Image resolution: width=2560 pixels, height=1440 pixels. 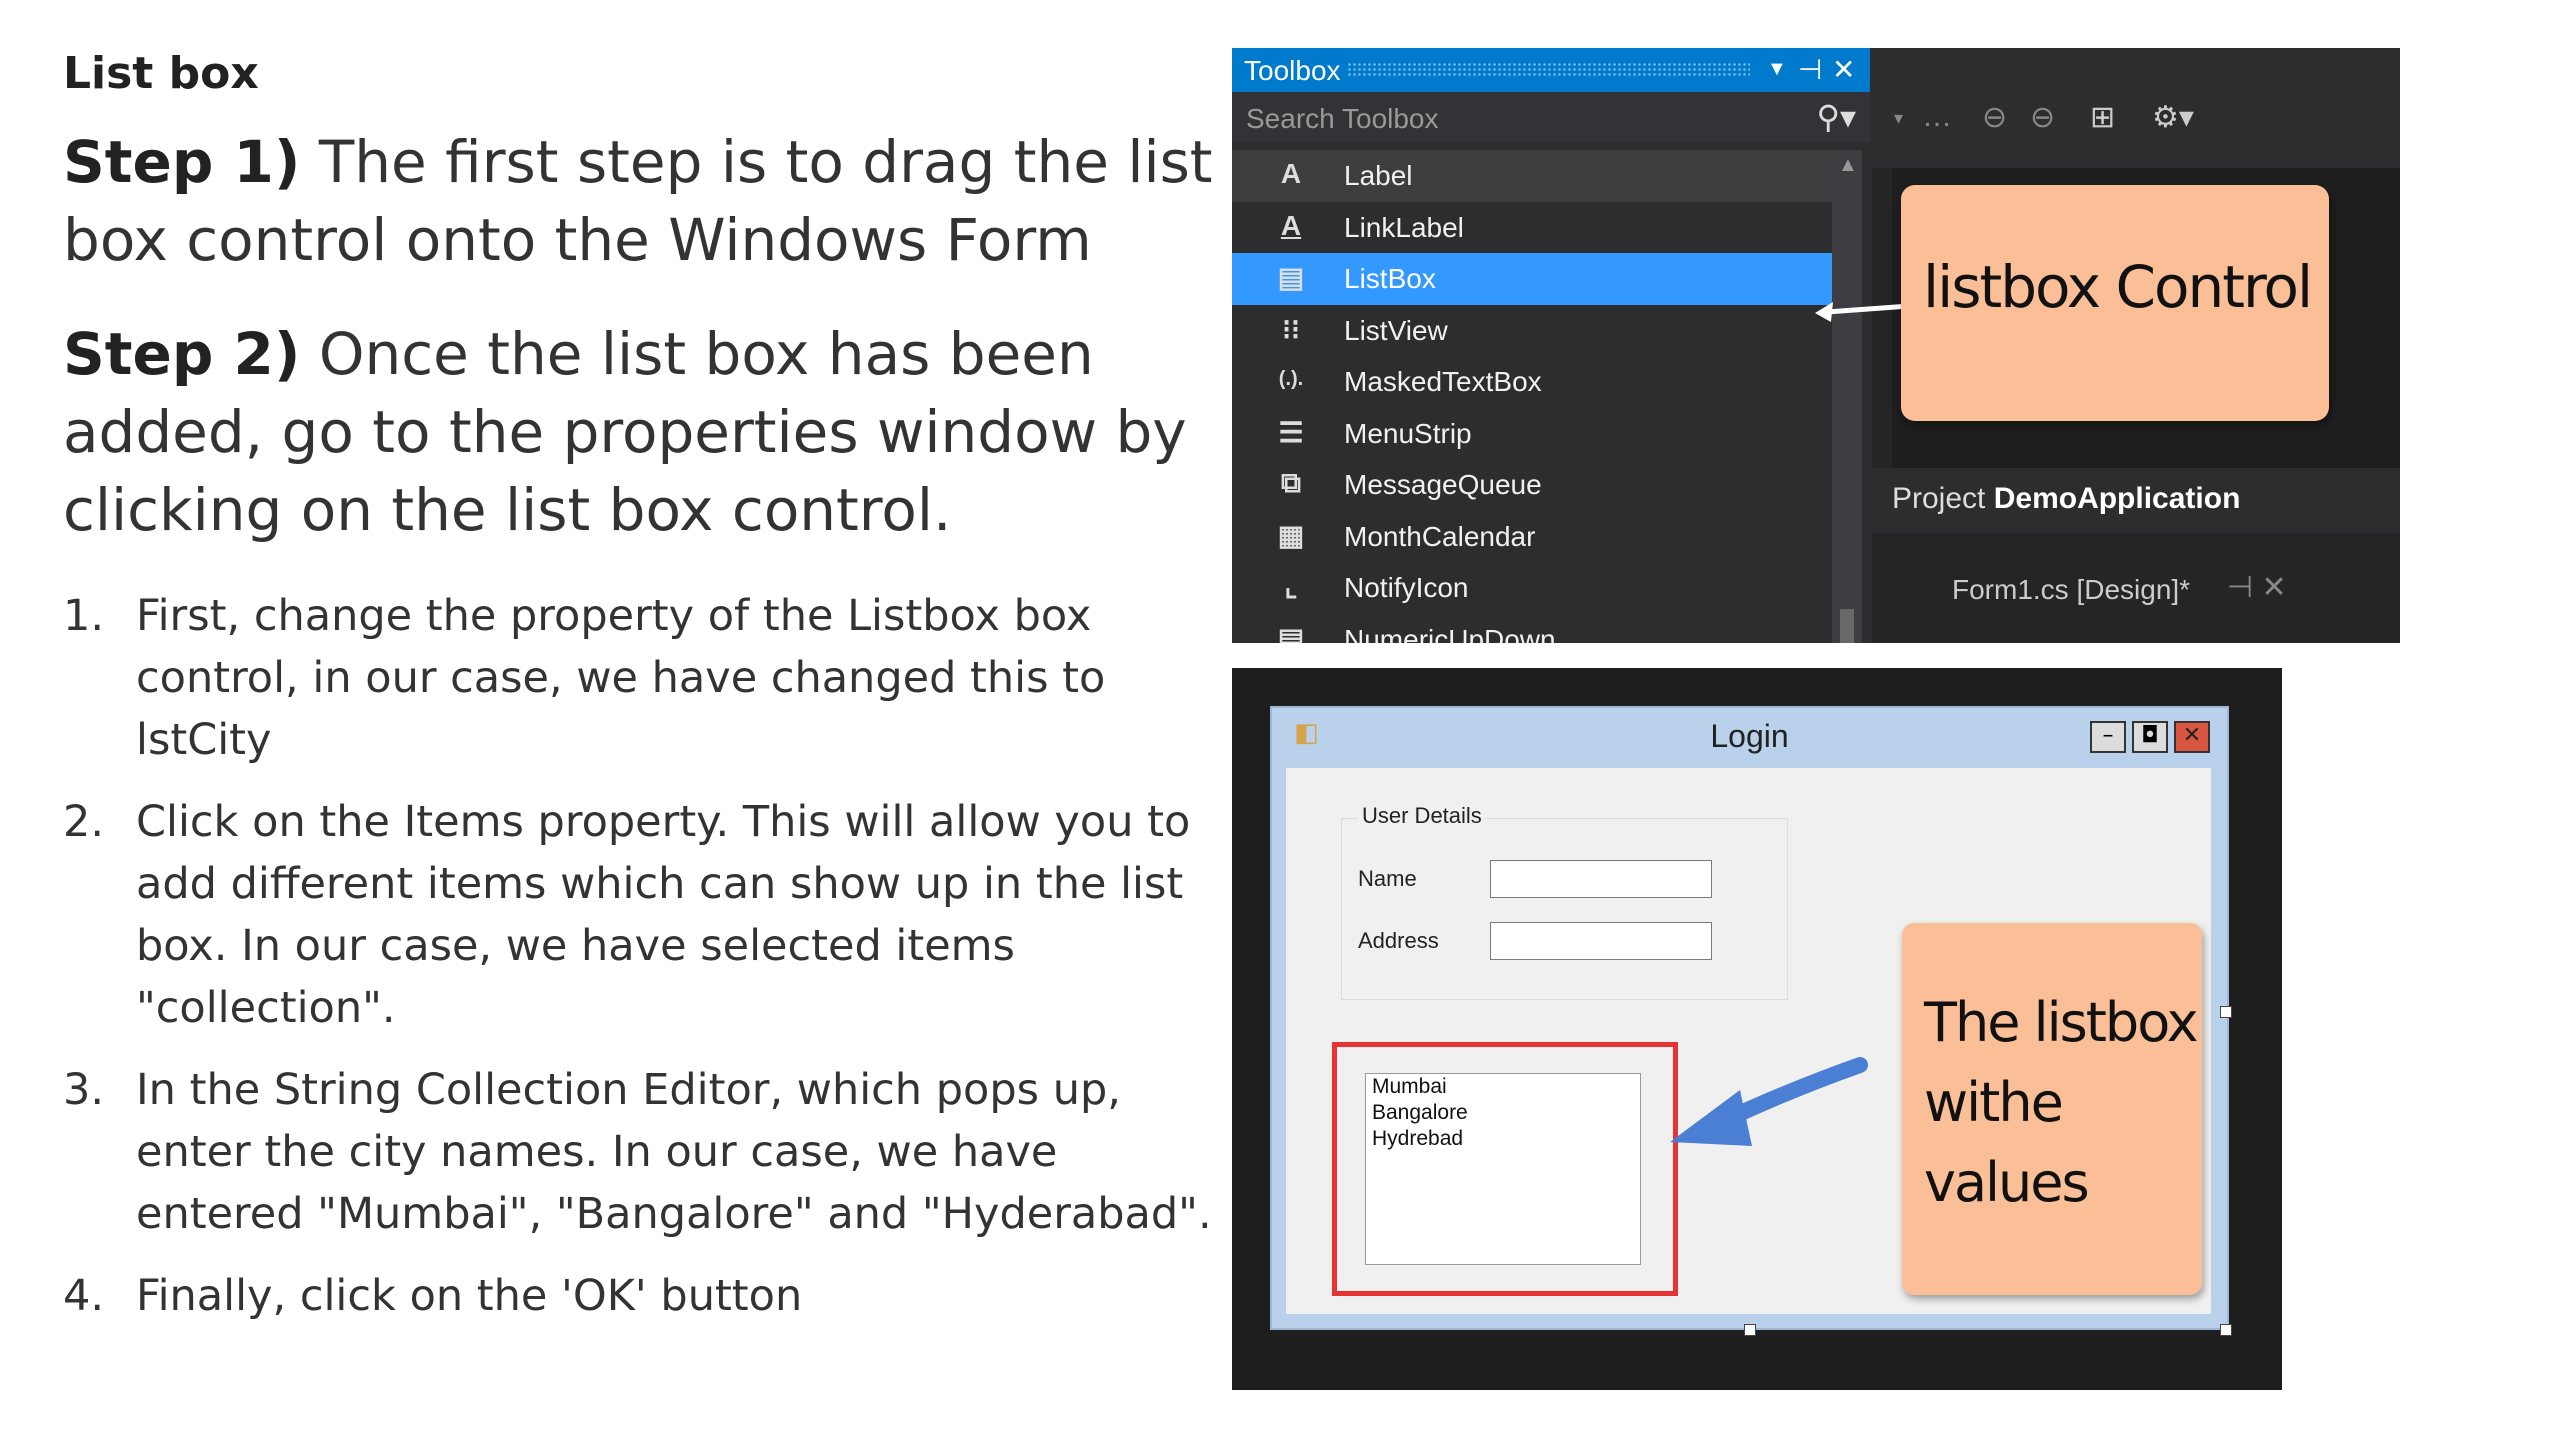 I want to click on tab-close-icon: ⊣ ✕, so click(x=2257, y=587).